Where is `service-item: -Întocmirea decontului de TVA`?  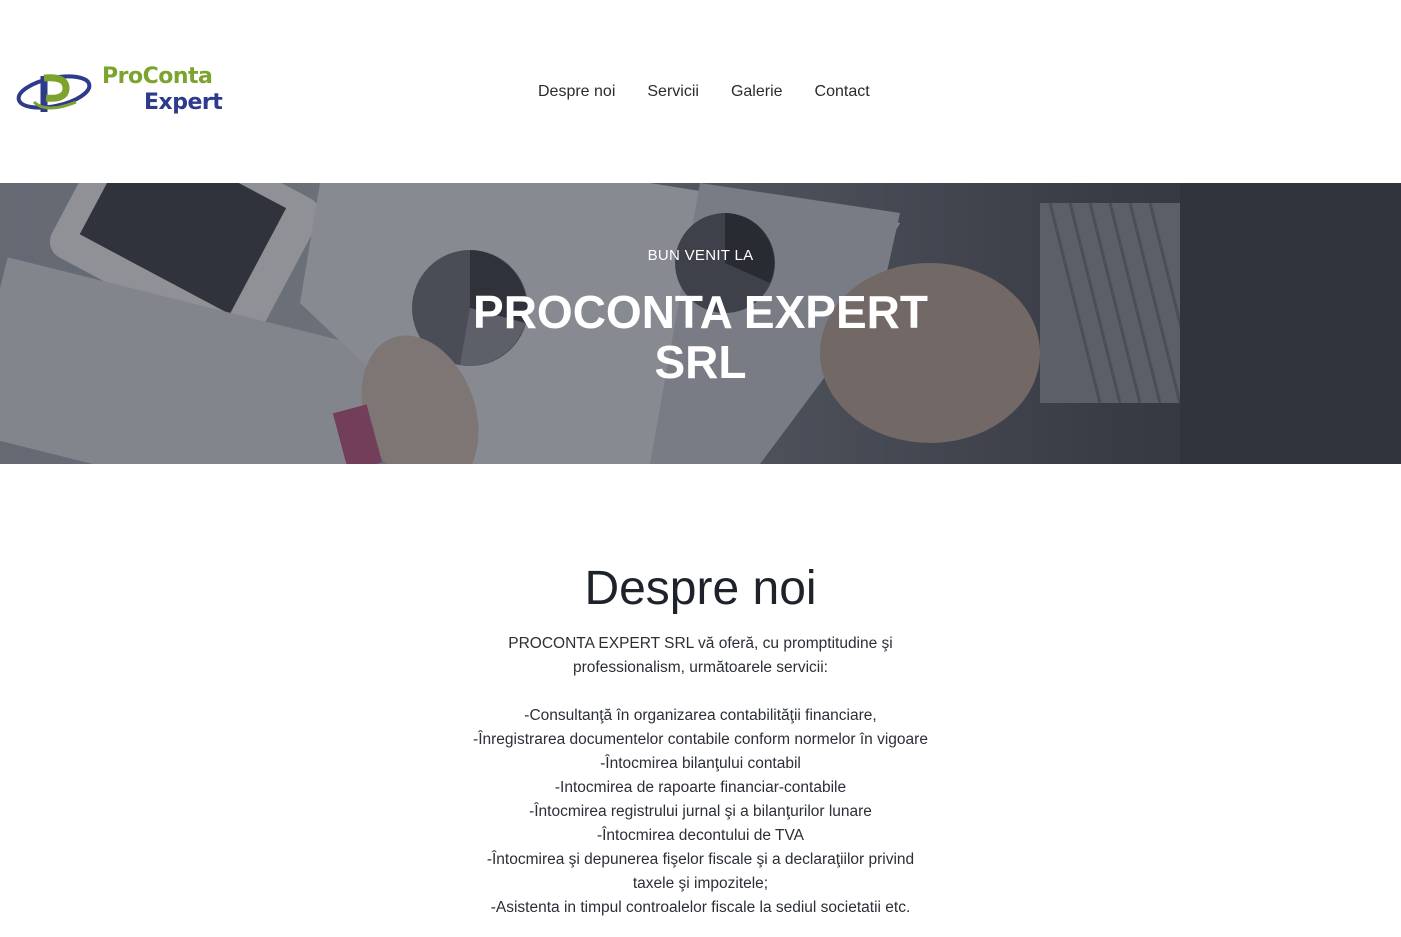 service-item: -Întocmirea decontului de TVA is located at coordinates (700, 835).